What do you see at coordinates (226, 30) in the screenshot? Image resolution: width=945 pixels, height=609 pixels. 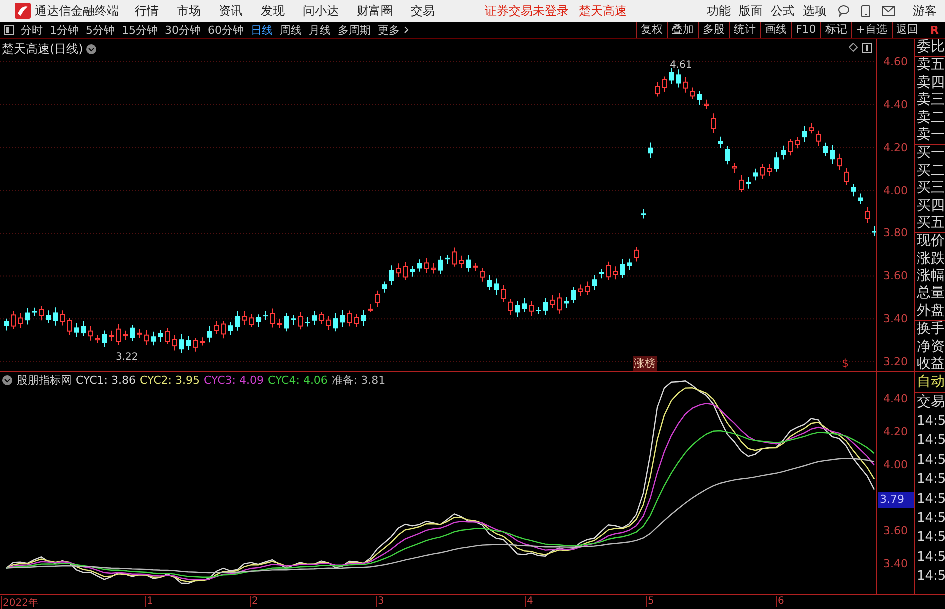 I see `period-tab: 60分钟` at bounding box center [226, 30].